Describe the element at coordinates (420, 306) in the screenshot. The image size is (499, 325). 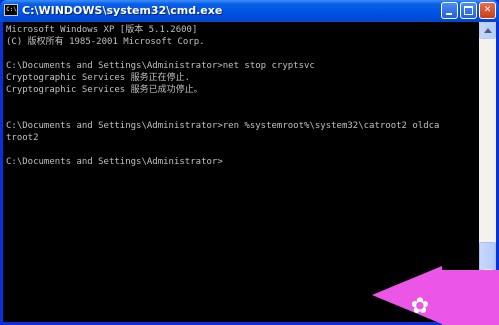
I see `watermark-logo-icon: ✿` at that location.